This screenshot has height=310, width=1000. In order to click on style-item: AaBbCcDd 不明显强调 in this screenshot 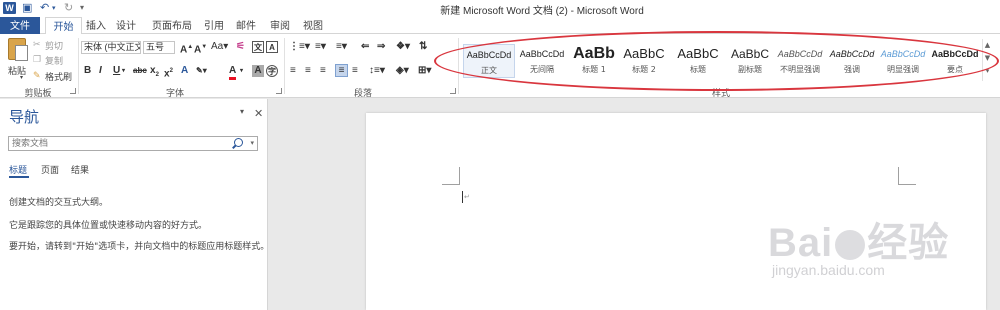, I will do `click(800, 61)`.